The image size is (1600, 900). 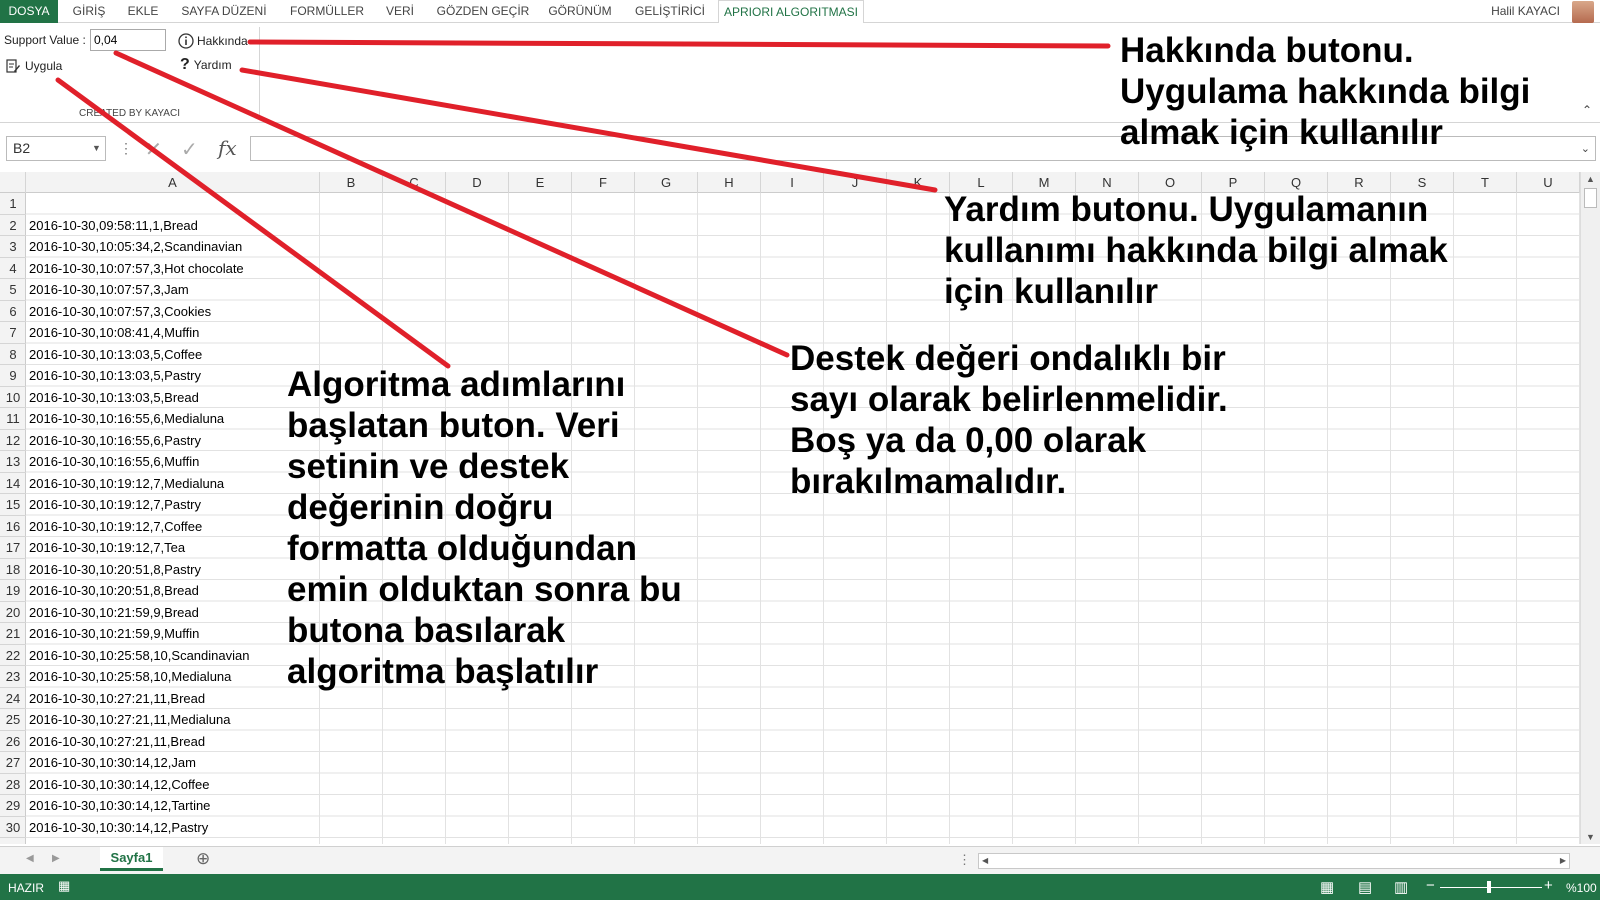 What do you see at coordinates (1590, 508) in the screenshot?
I see `vertical-scrollbar: ▲ ▼` at bounding box center [1590, 508].